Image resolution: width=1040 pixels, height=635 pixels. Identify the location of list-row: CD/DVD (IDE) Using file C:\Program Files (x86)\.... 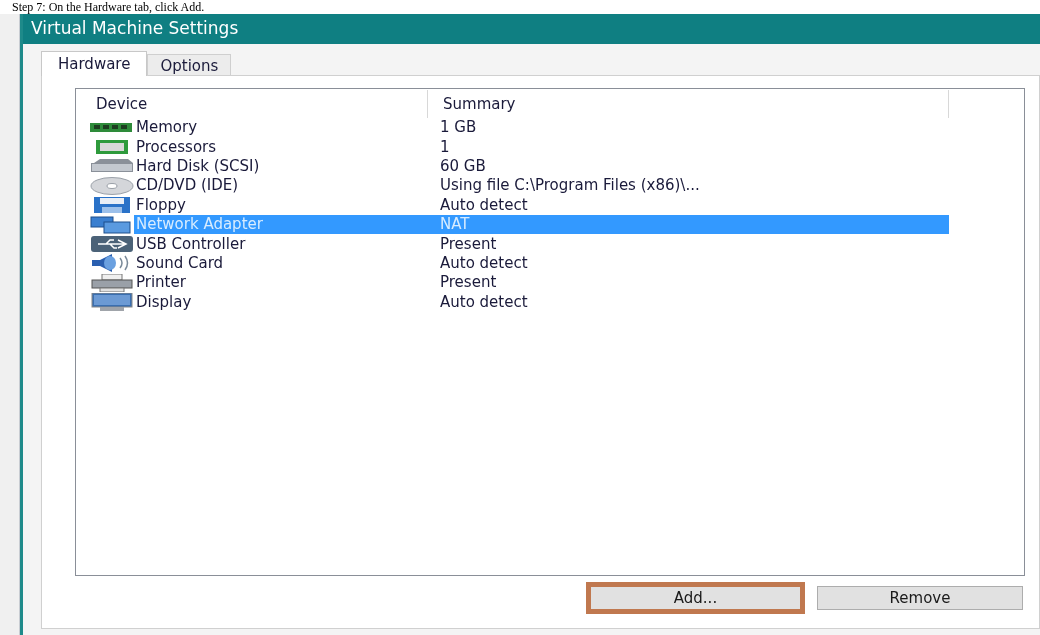
(541, 186).